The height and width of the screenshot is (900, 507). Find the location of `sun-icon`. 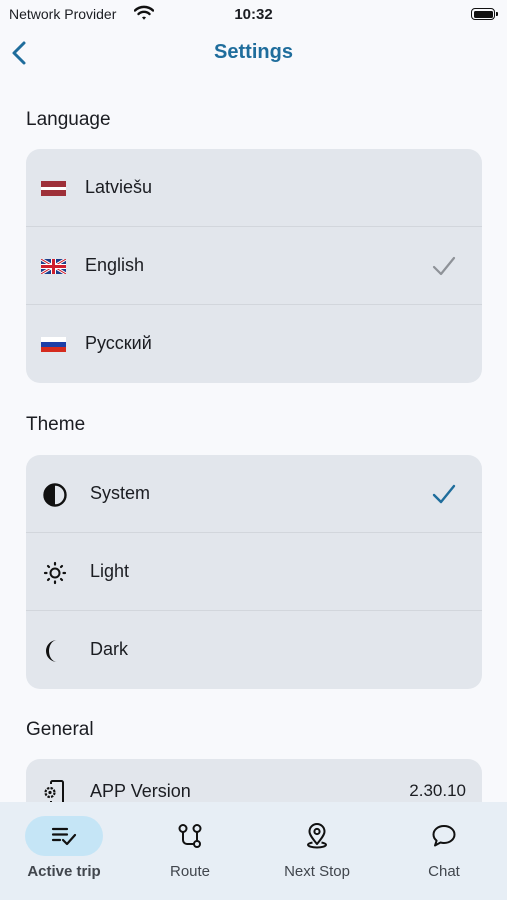

sun-icon is located at coordinates (55, 573).